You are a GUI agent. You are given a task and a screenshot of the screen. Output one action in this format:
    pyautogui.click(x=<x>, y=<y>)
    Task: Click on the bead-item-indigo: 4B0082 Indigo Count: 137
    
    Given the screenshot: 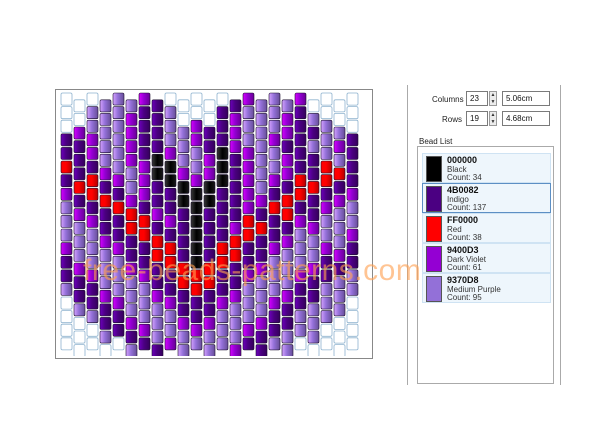 What is the action you would take?
    pyautogui.click(x=486, y=198)
    